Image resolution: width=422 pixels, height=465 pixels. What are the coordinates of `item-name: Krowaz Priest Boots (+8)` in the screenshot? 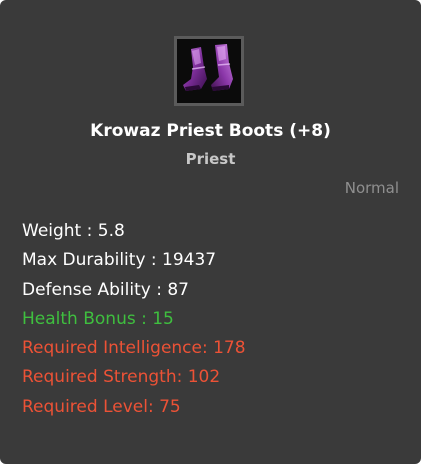 It's located at (210, 131).